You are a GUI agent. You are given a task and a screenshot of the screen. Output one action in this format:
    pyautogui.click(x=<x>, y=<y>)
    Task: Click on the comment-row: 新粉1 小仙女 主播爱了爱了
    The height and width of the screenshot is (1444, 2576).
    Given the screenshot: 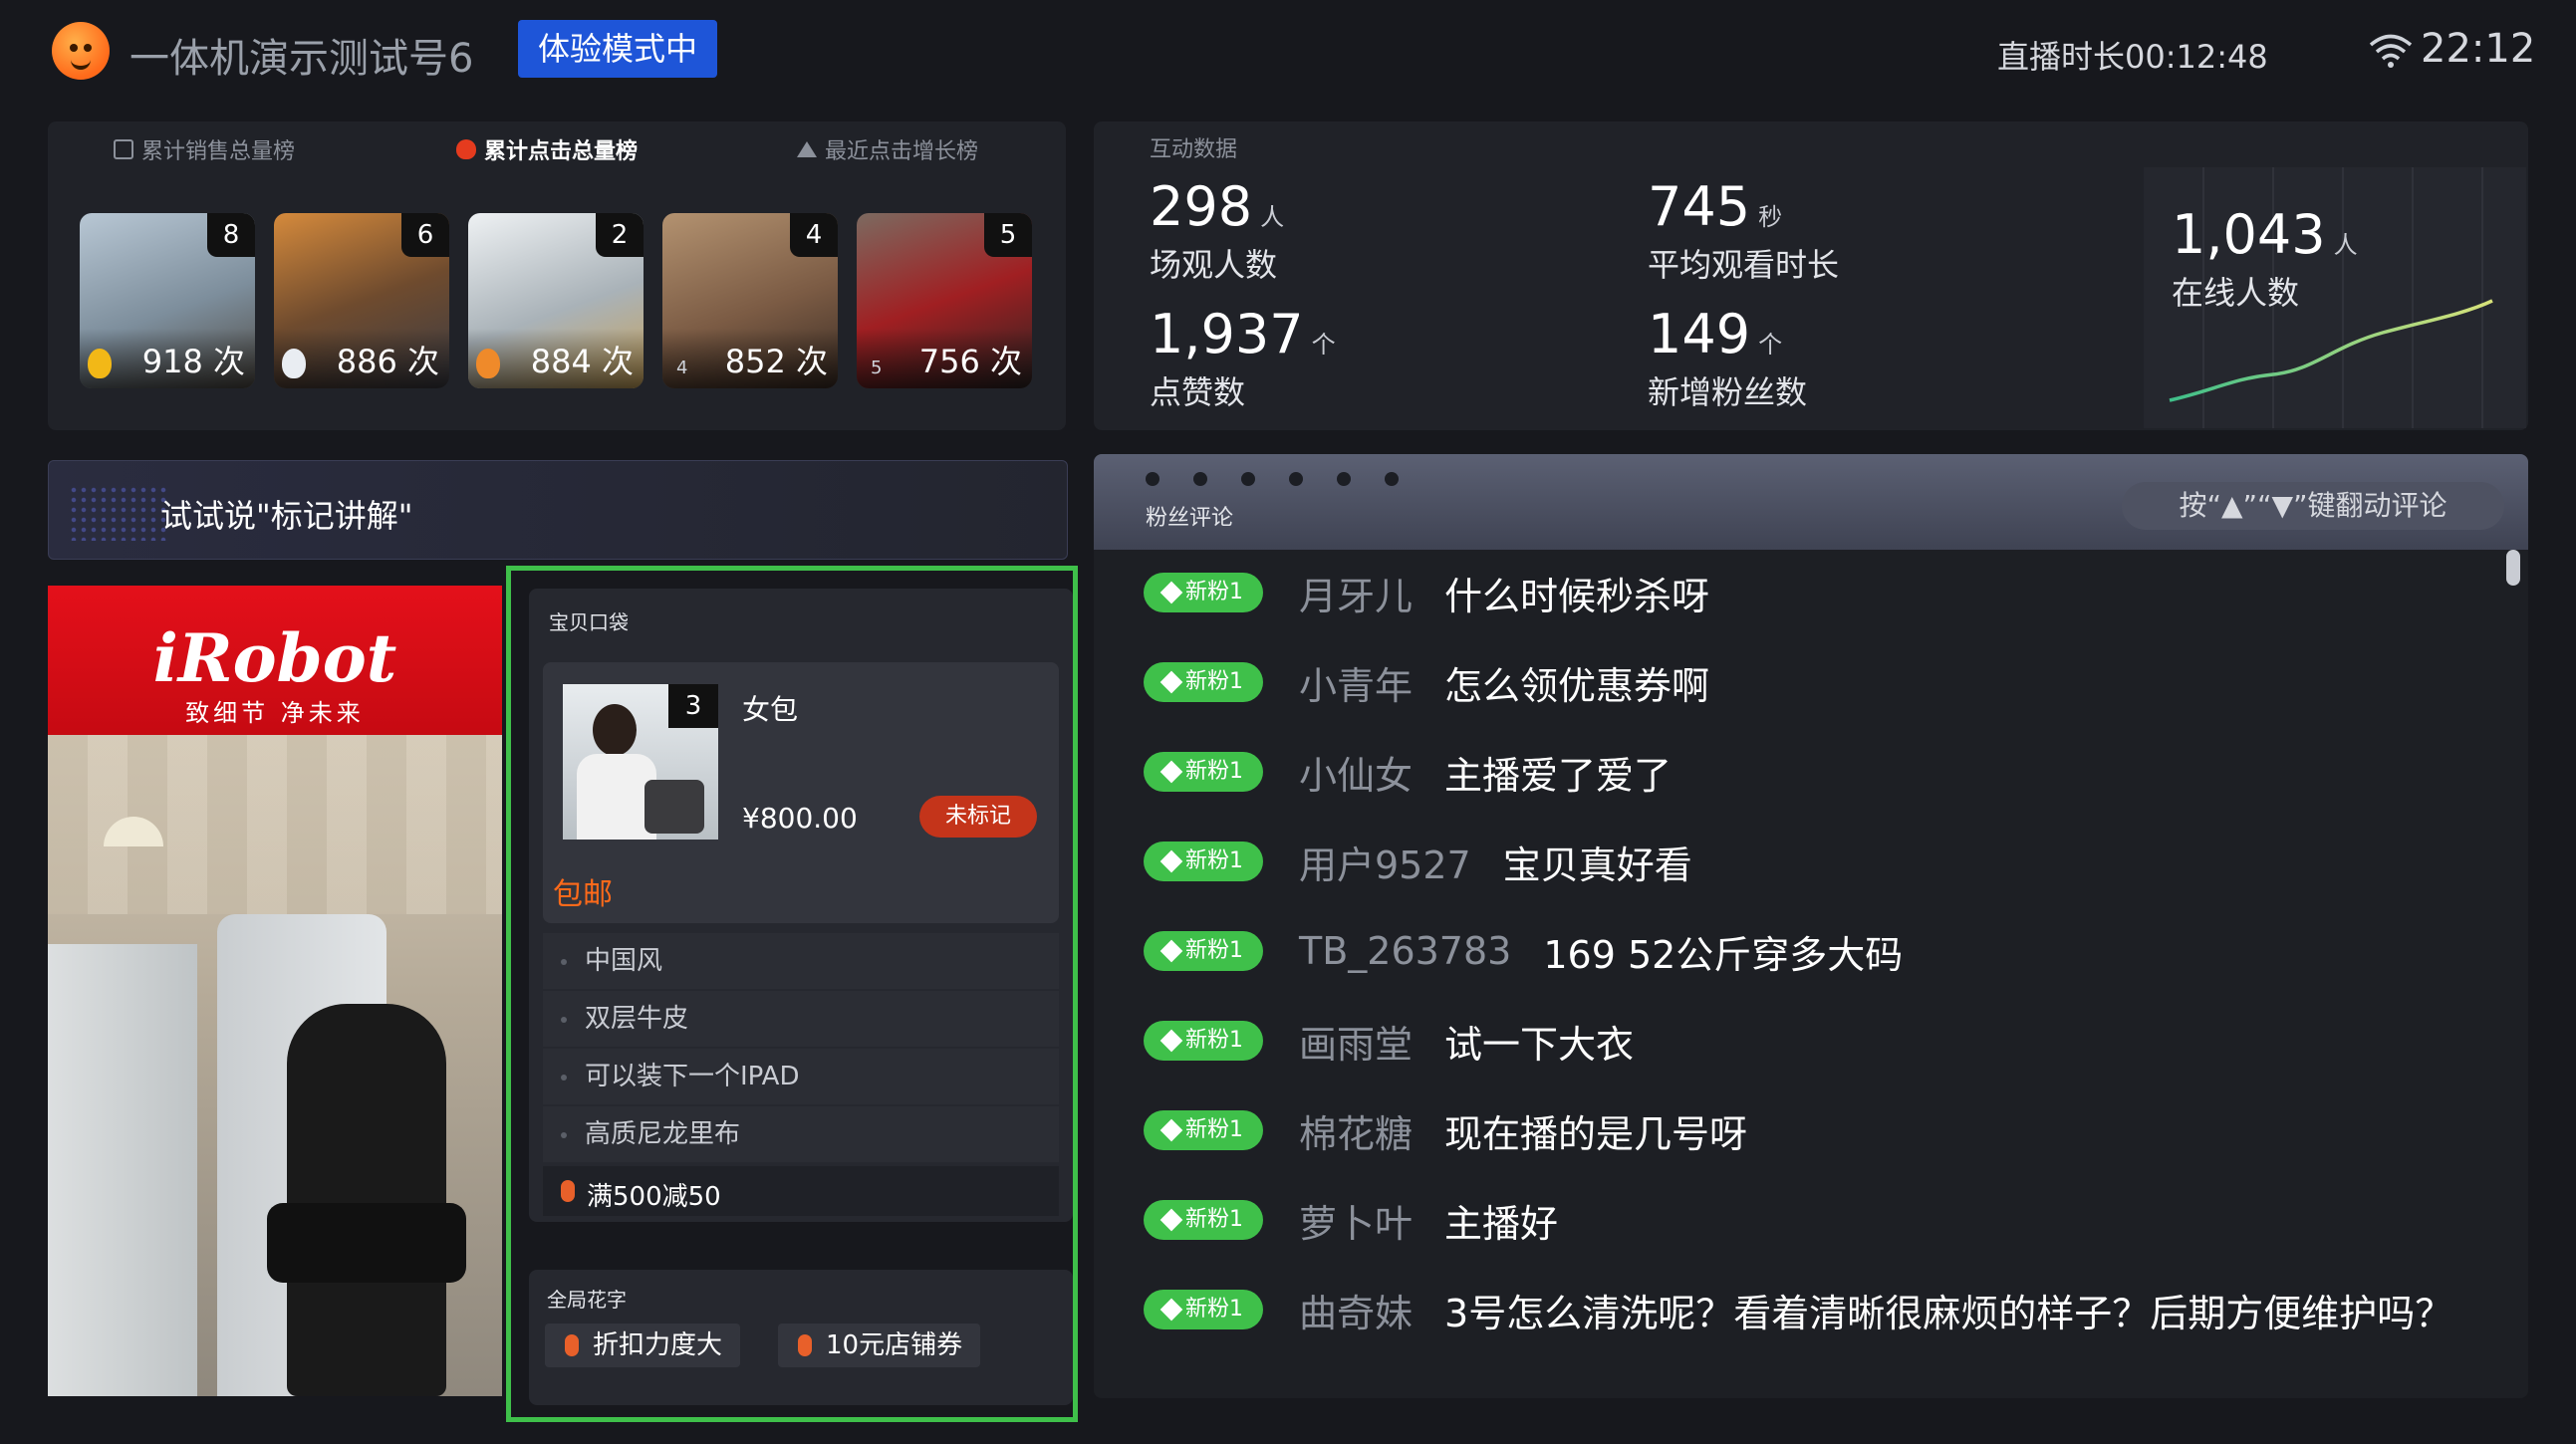 What is the action you would take?
    pyautogui.click(x=1408, y=772)
    